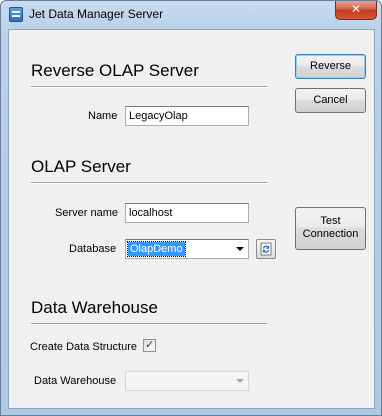  I want to click on olap-server-header: OLAP Server, so click(81, 166).